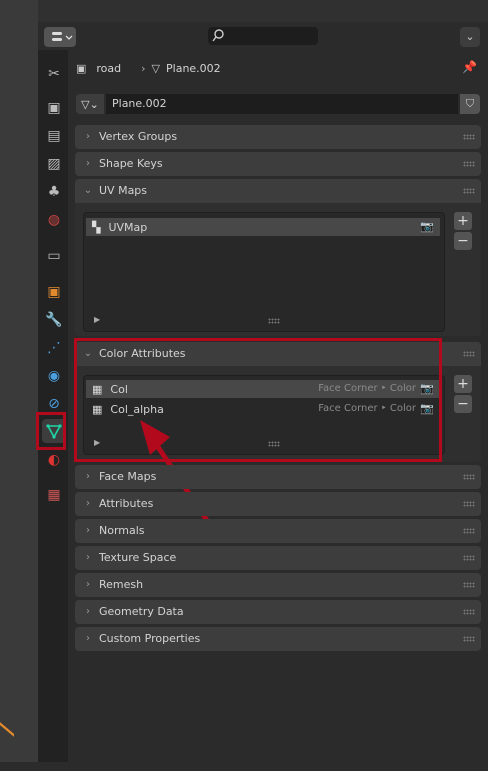 The height and width of the screenshot is (771, 488). Describe the element at coordinates (141, 611) in the screenshot. I see `panel-title: Geometry Data` at that location.